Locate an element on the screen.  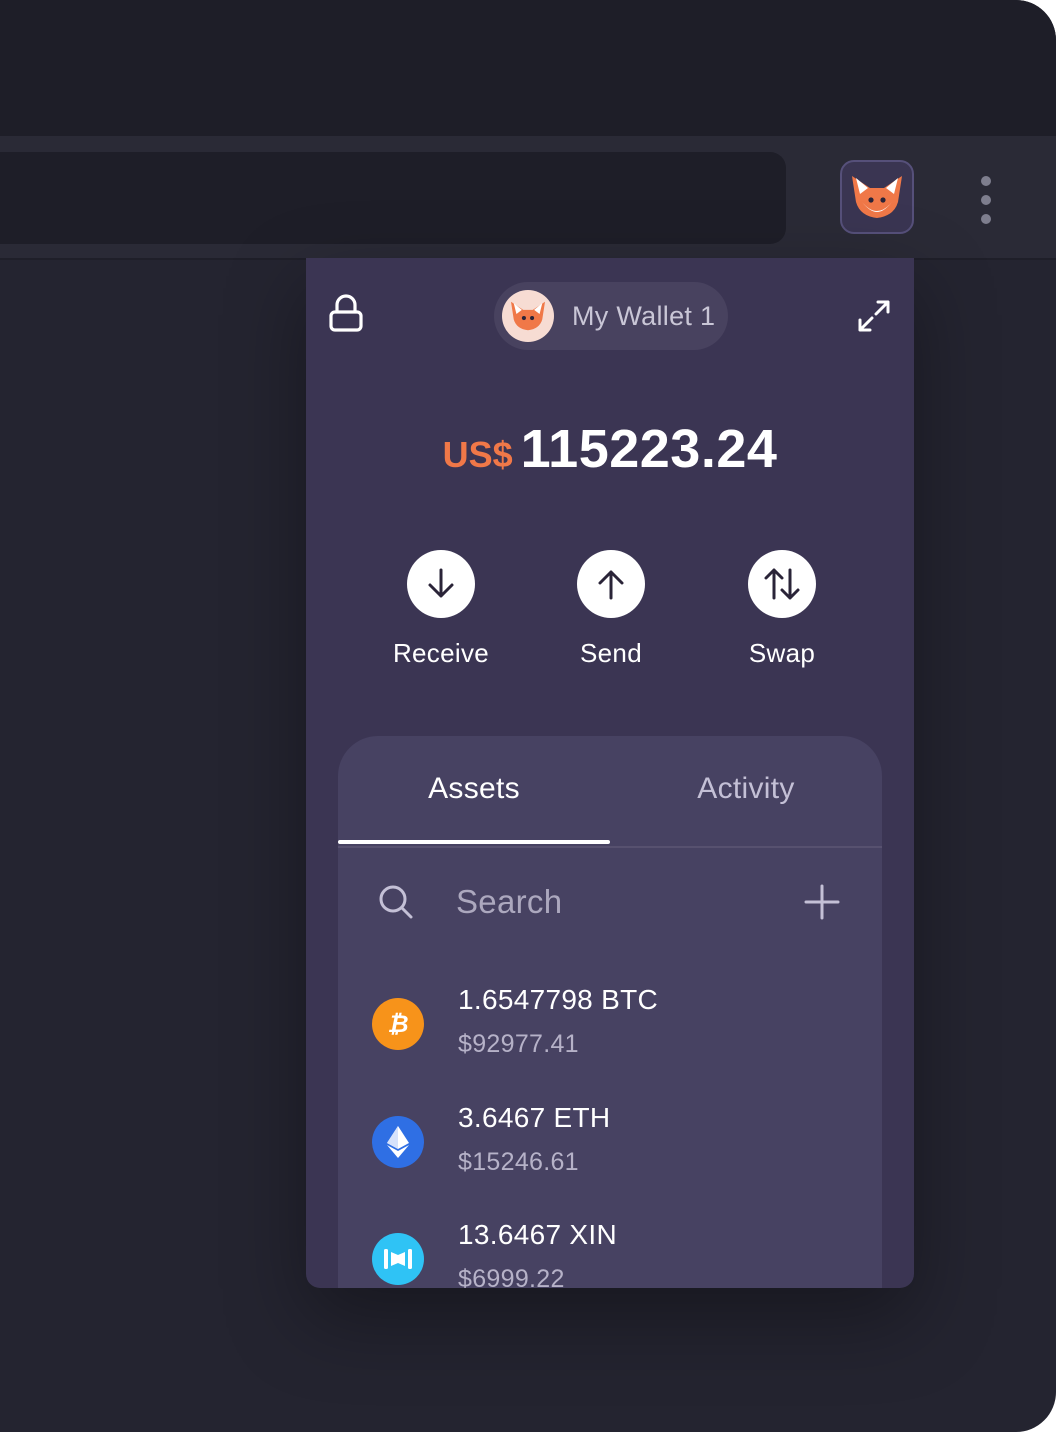
ethereum-icon is located at coordinates (398, 1142).